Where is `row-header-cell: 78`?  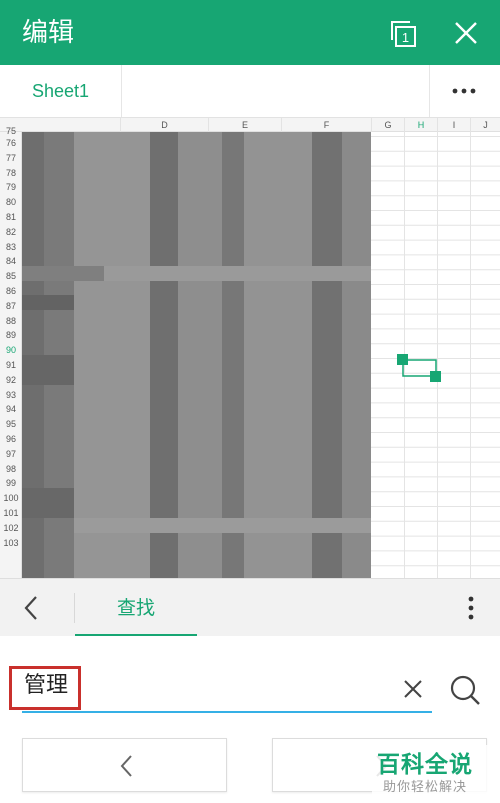 row-header-cell: 78 is located at coordinates (11, 173).